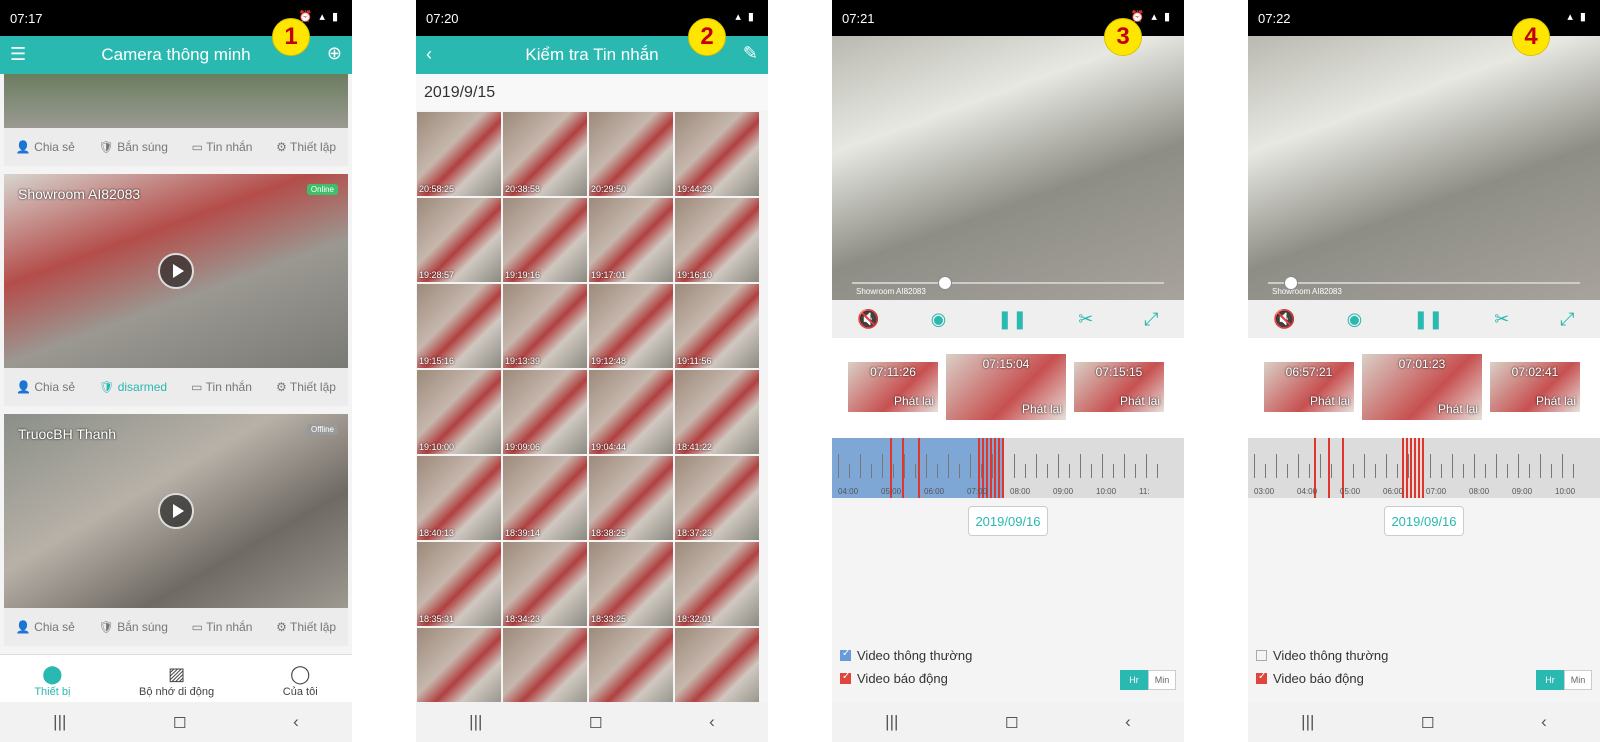 The image size is (1600, 742). Describe the element at coordinates (459, 154) in the screenshot. I see `event-thumbnail: 20:58:25` at that location.